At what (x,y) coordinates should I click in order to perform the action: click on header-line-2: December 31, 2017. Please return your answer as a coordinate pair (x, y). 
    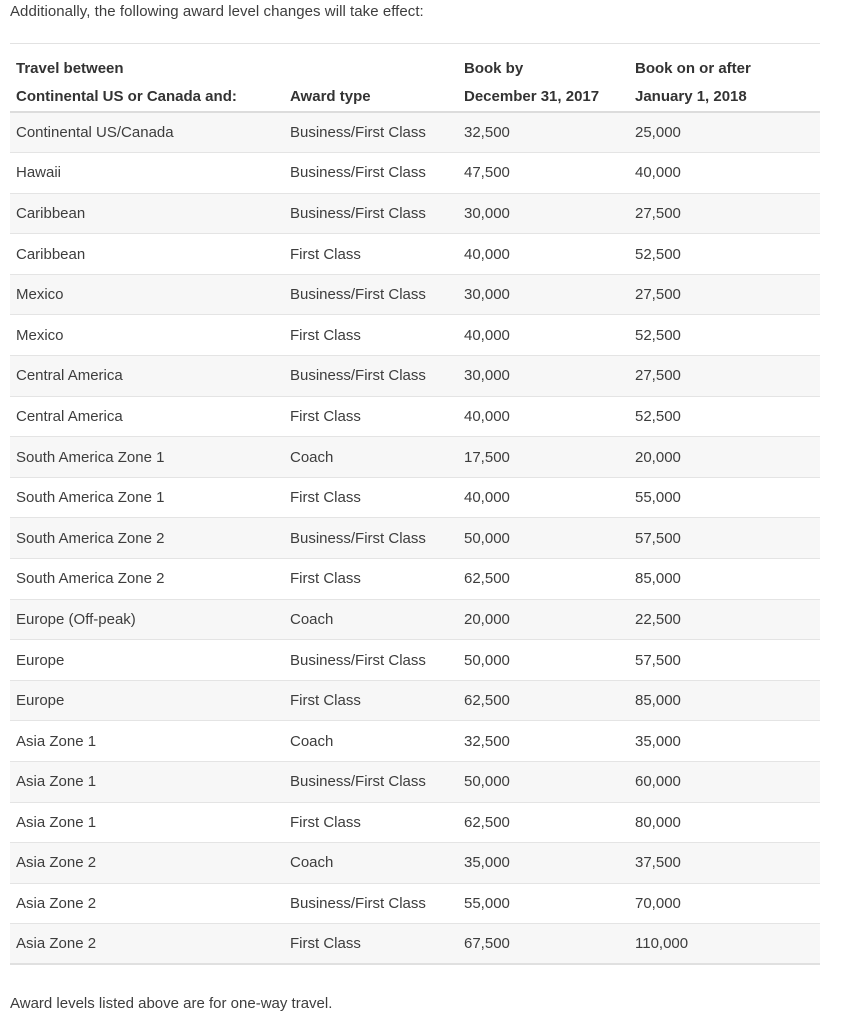
    Looking at the image, I should click on (532, 96).